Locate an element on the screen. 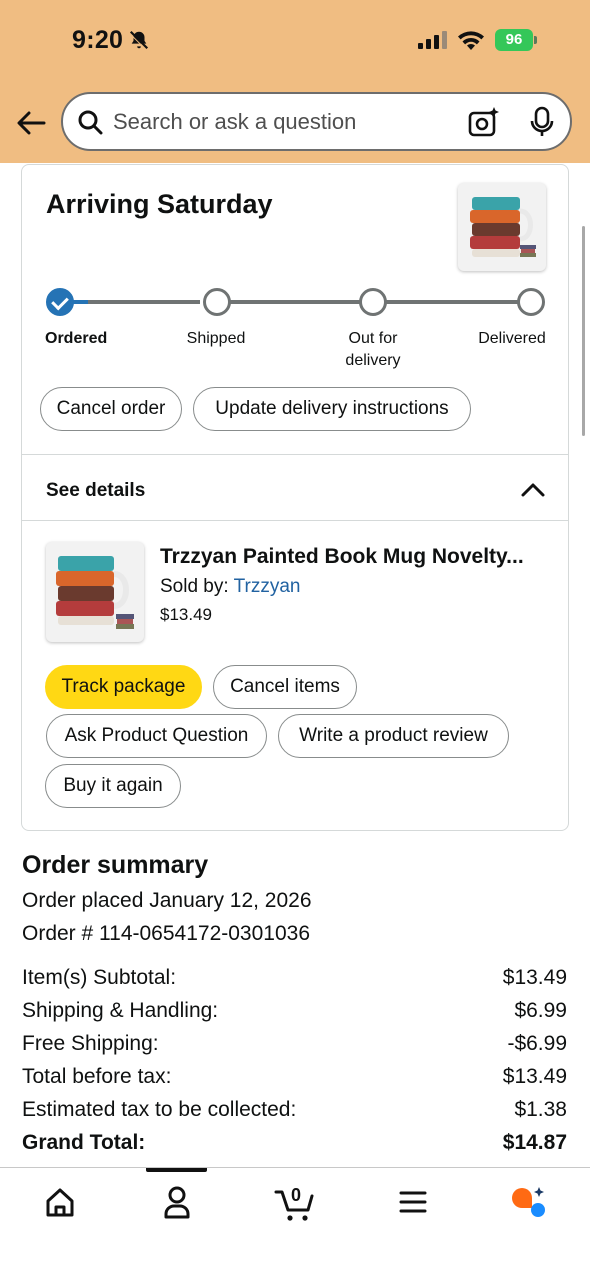 This screenshot has height=1280, width=590. microphone-icon is located at coordinates (542, 122).